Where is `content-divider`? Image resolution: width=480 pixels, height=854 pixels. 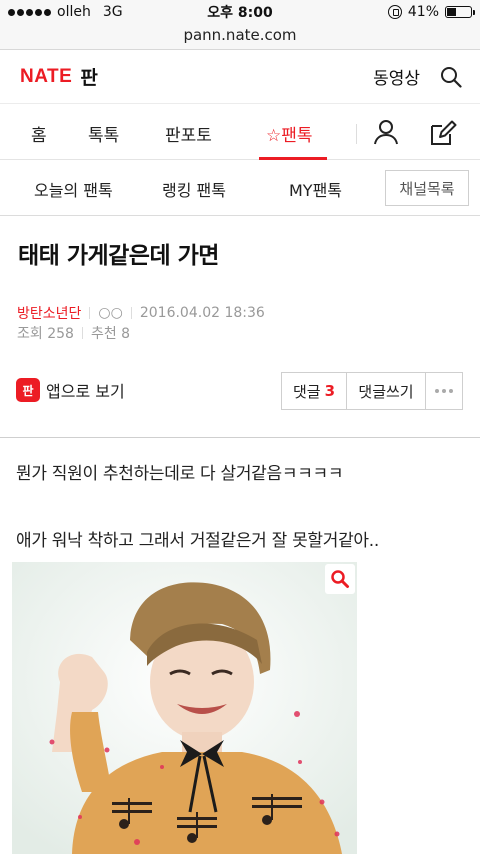
content-divider is located at coordinates (240, 437).